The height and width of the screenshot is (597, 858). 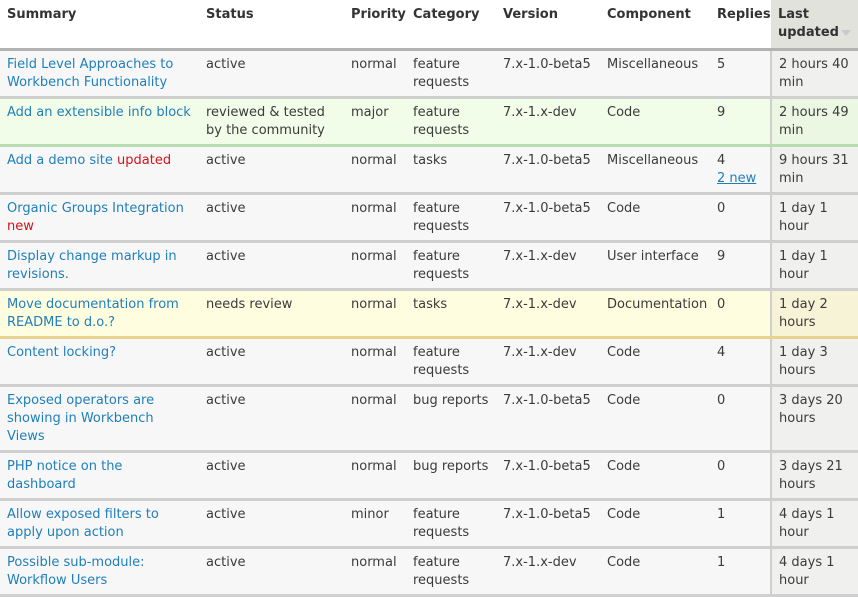 I want to click on component-cell: User interface, so click(x=655, y=266).